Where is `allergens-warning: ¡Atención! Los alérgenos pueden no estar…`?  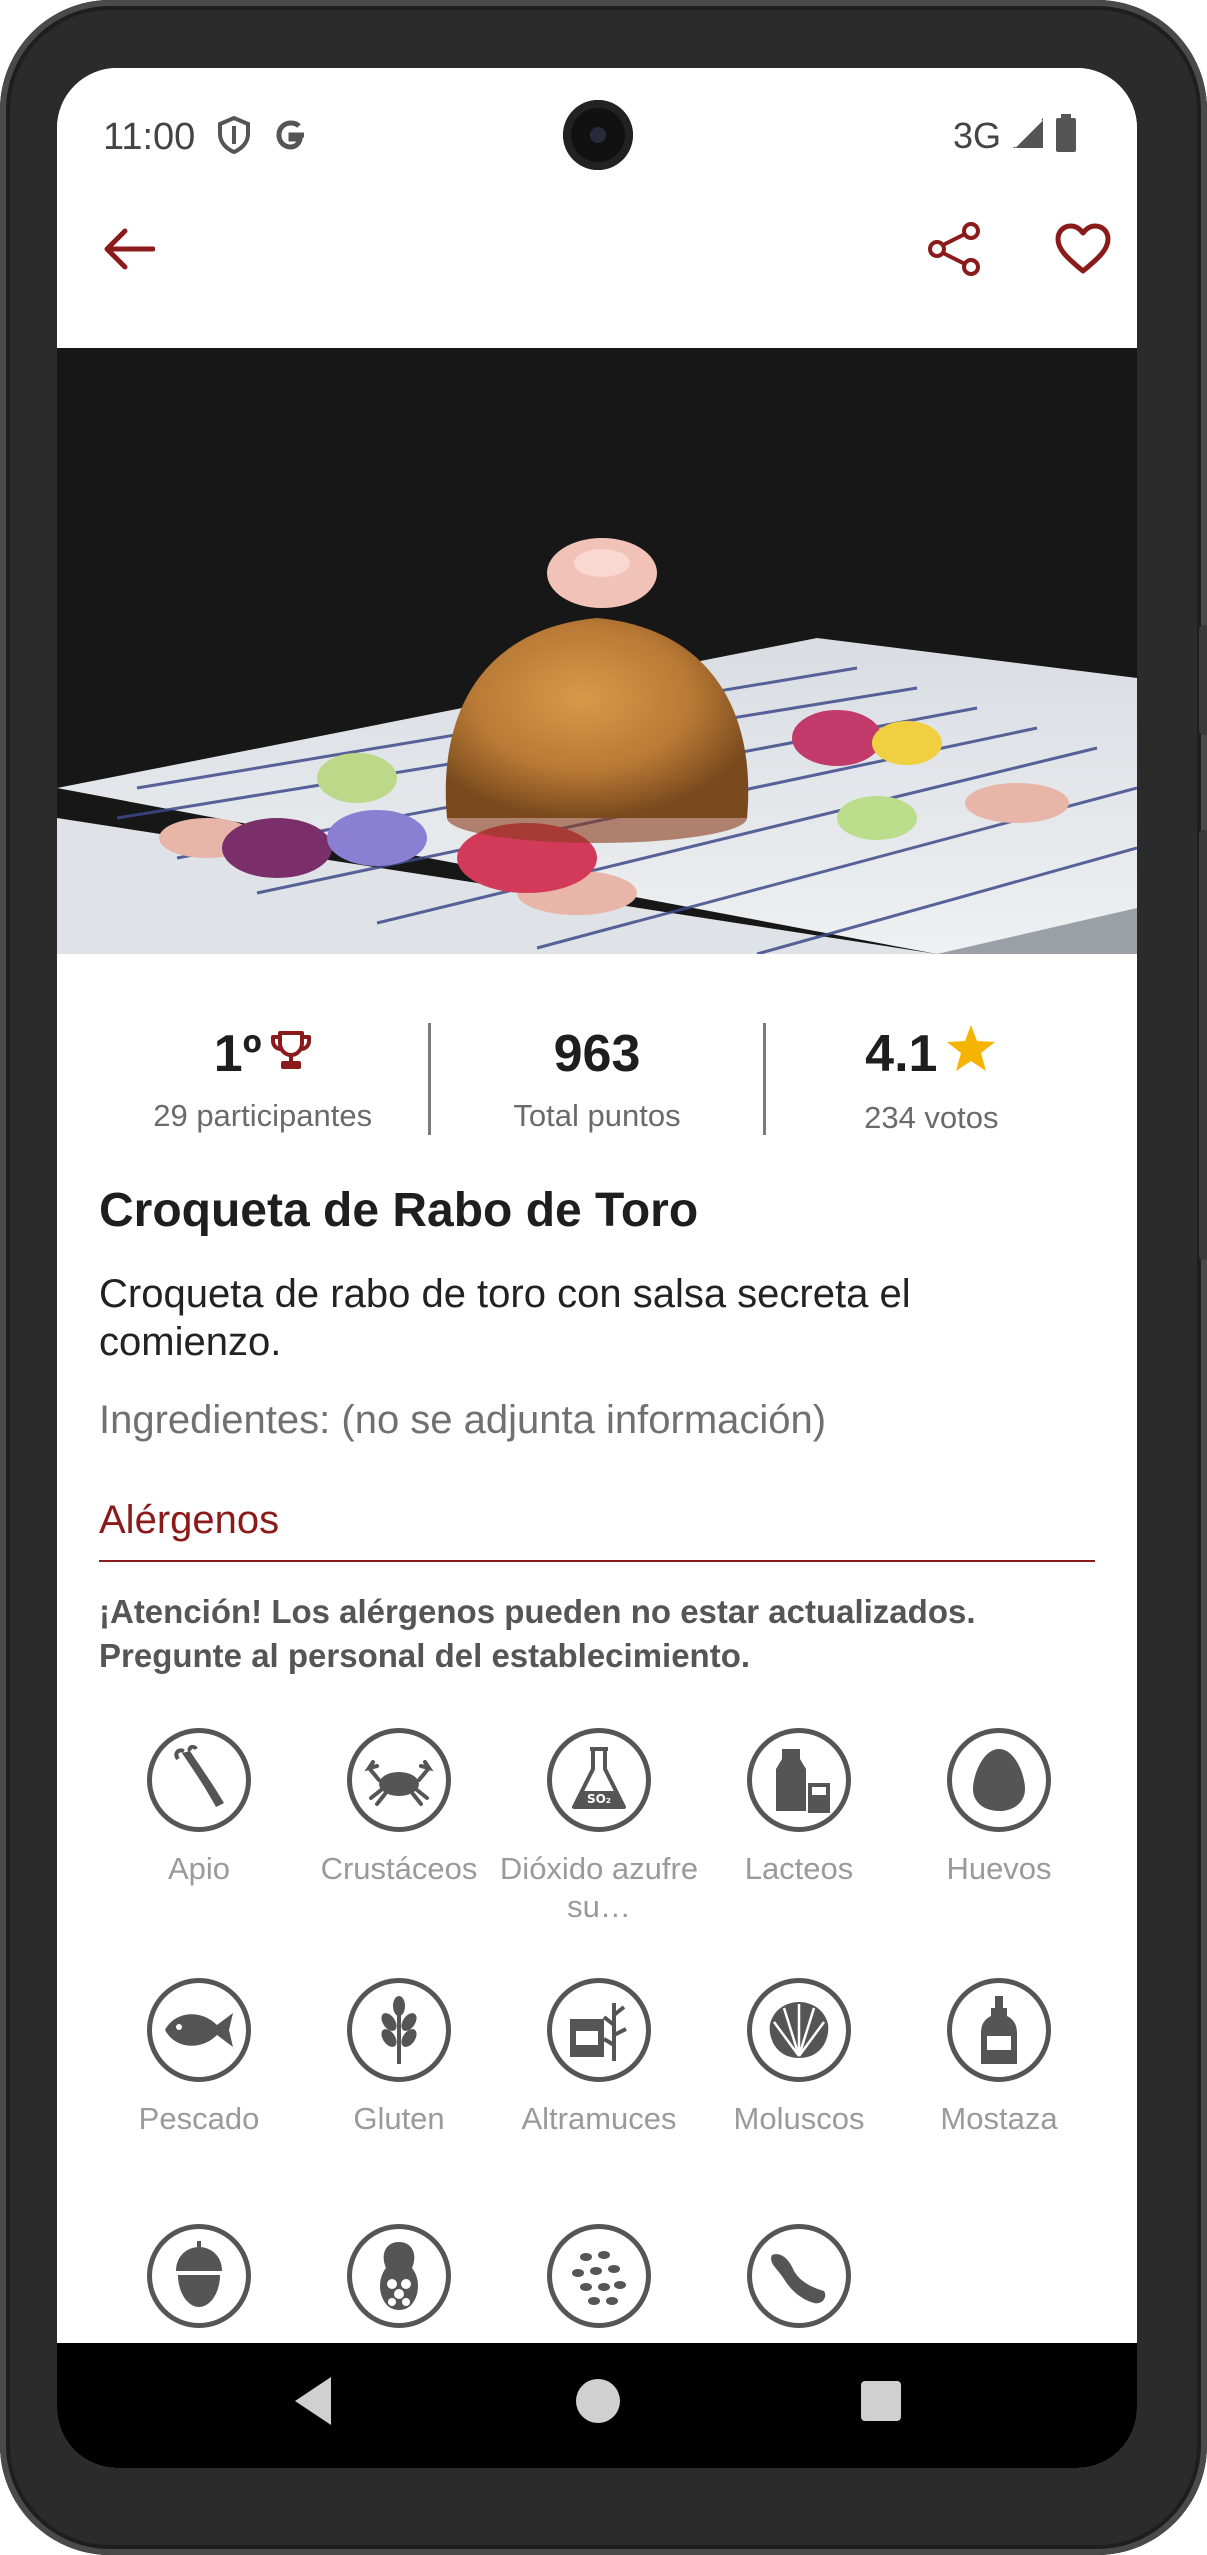
allergens-warning: ¡Atención! Los alérgenos pueden no estar… is located at coordinates (537, 1633).